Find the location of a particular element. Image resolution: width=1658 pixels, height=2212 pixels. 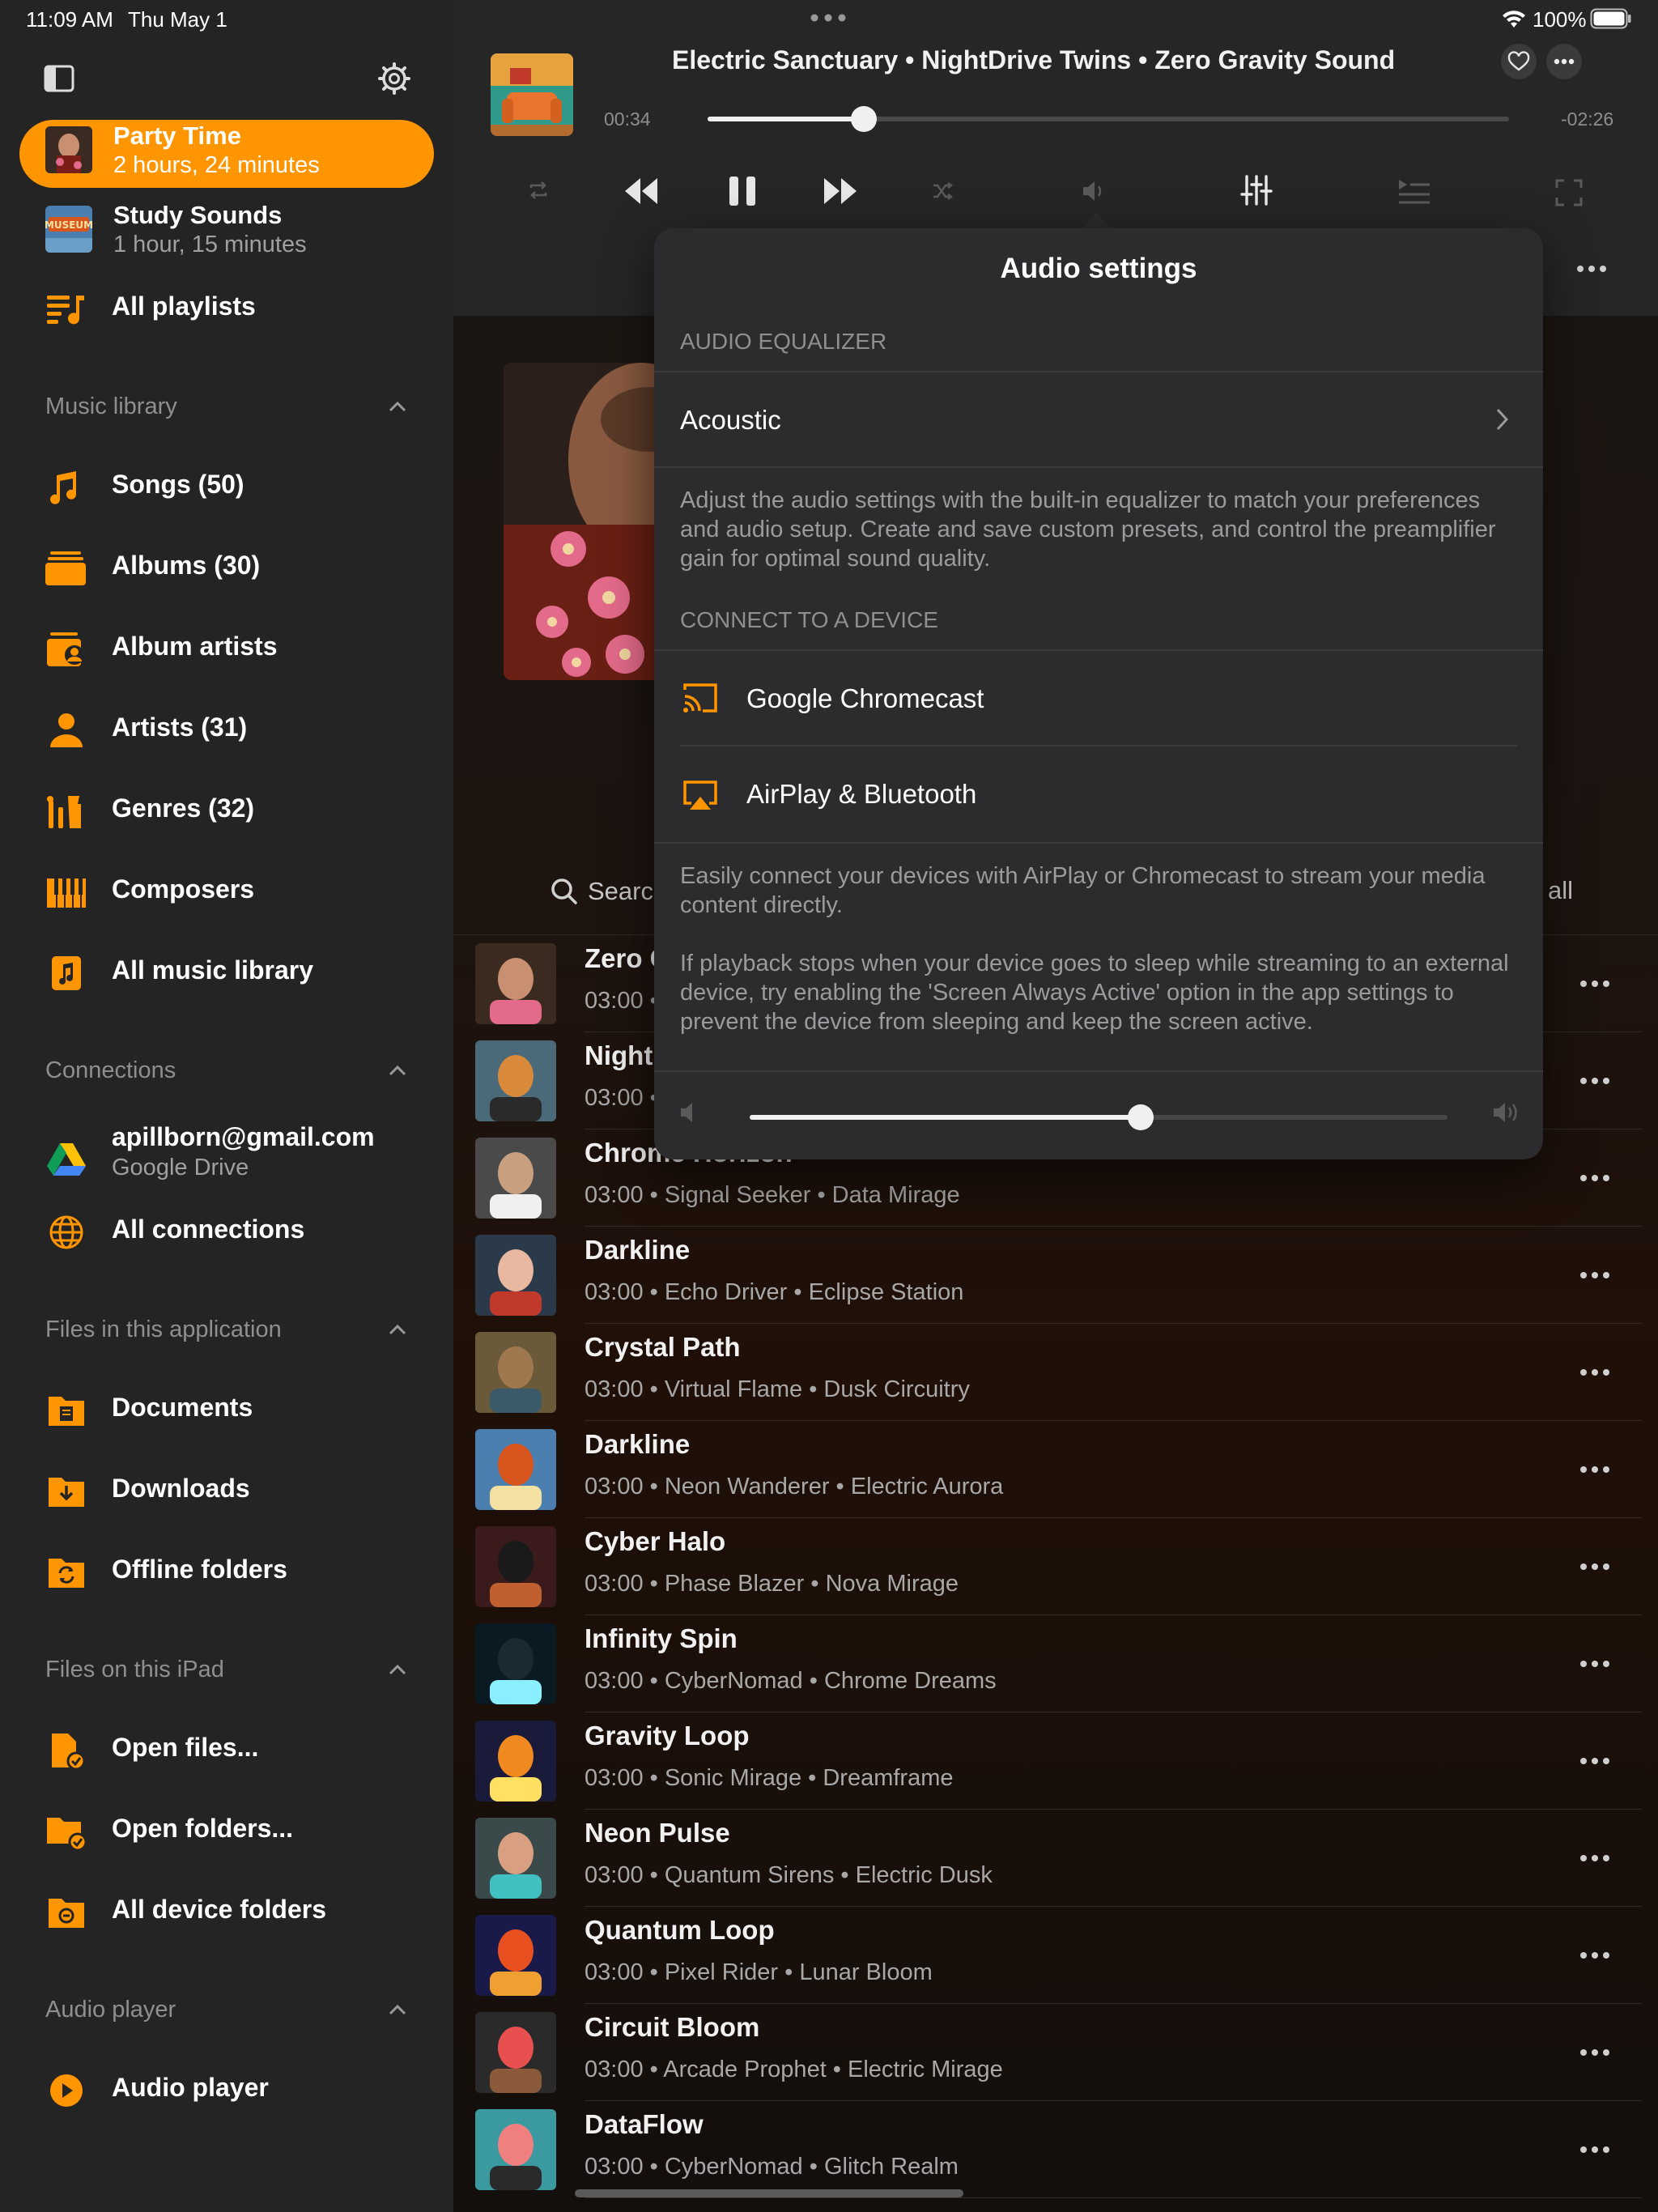

sidebar-item-label: Documents is located at coordinates (182, 1407).